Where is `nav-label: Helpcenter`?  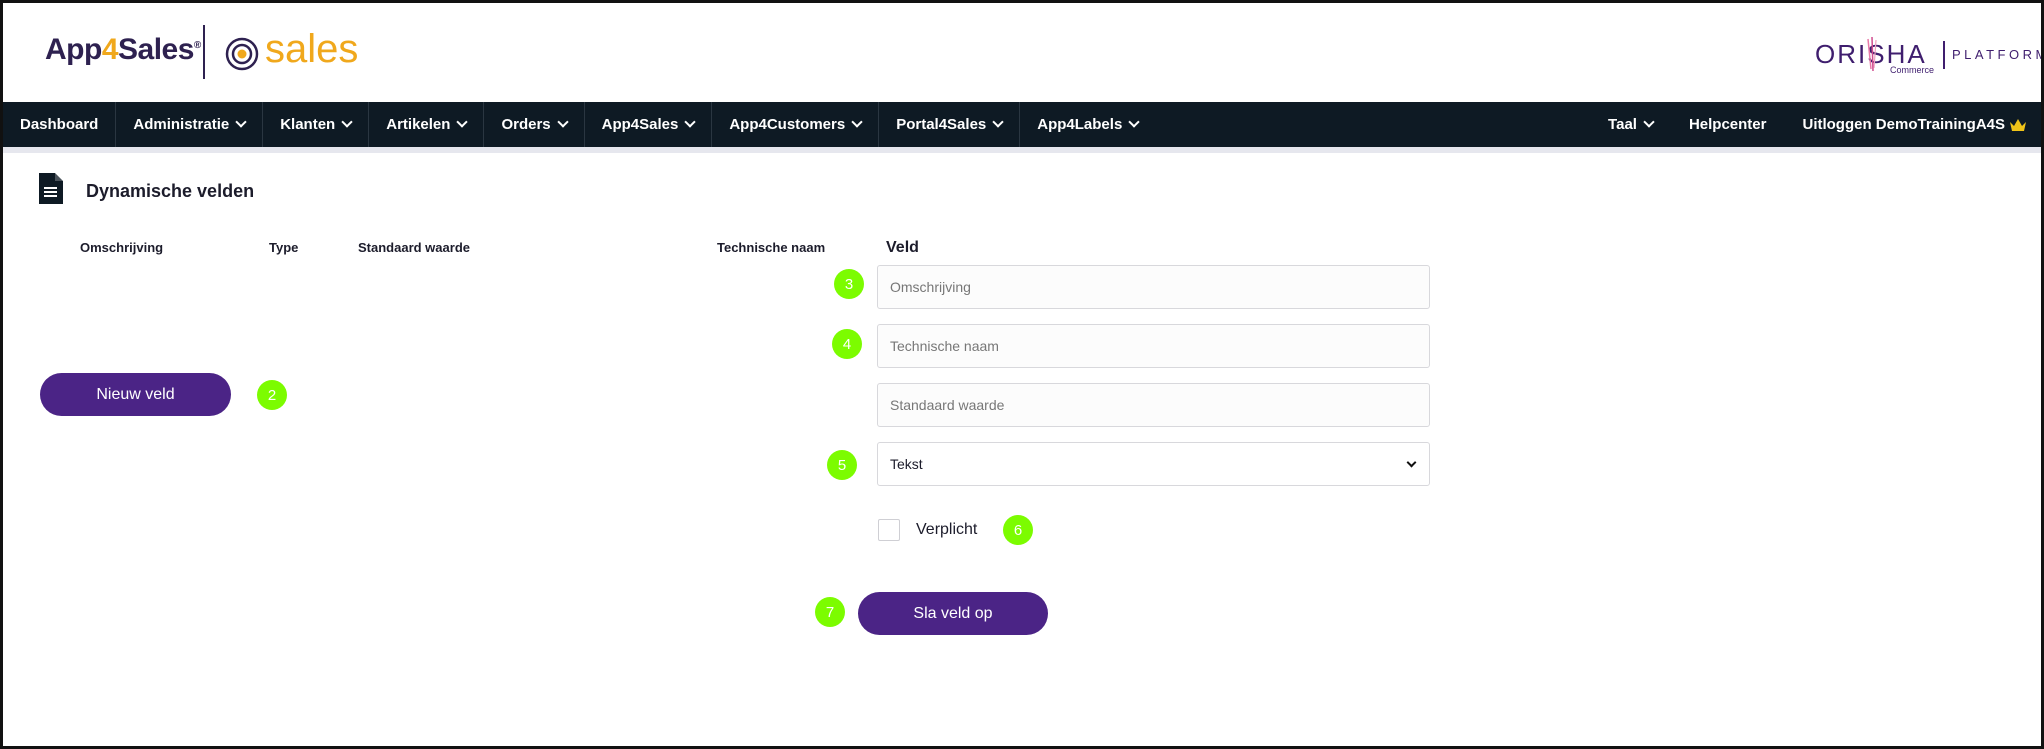
nav-label: Helpcenter is located at coordinates (1727, 124).